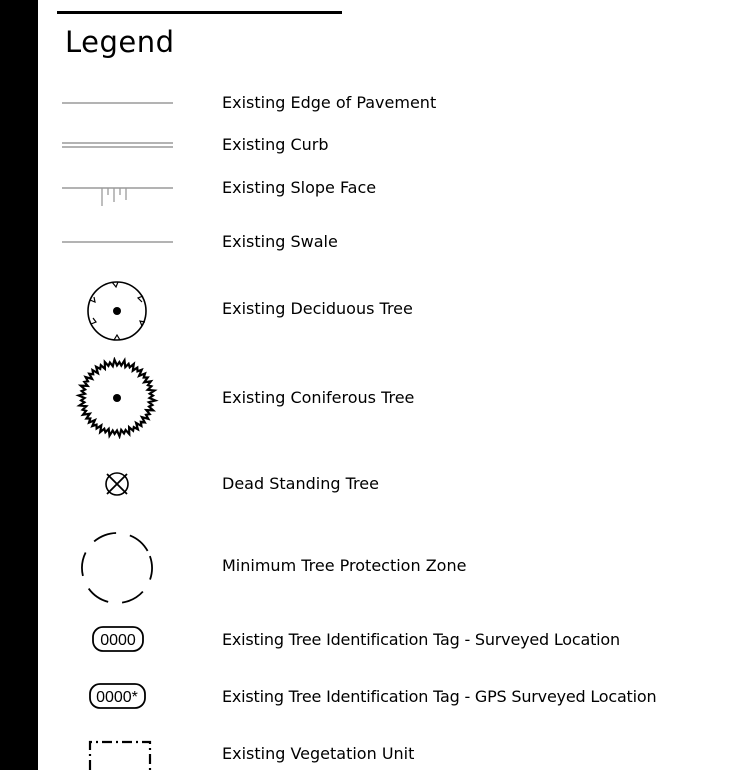 This screenshot has width=733, height=770. Describe the element at coordinates (19, 385) in the screenshot. I see `left-border-bar` at that location.